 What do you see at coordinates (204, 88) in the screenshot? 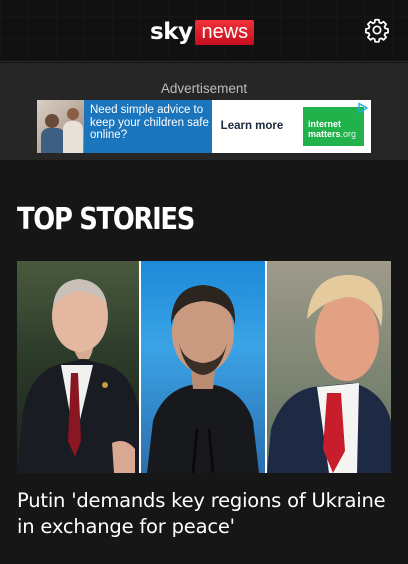
I see `advertisement-label: Advertisement` at bounding box center [204, 88].